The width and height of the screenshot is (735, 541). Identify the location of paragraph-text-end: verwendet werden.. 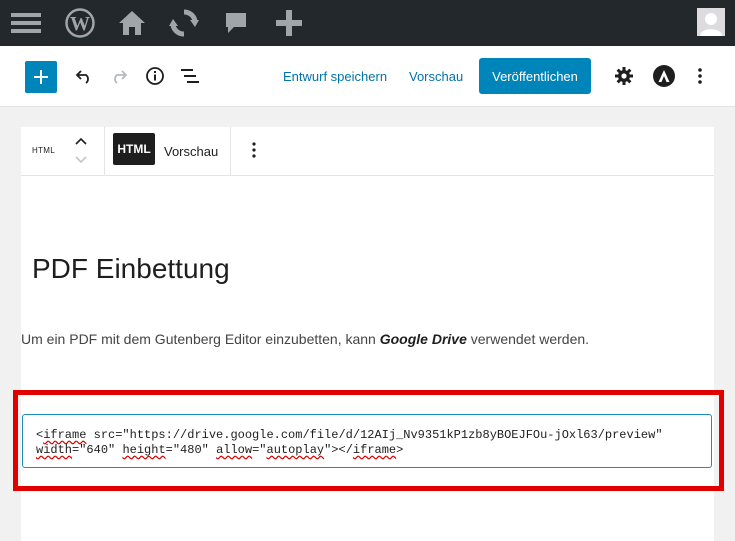
(528, 339).